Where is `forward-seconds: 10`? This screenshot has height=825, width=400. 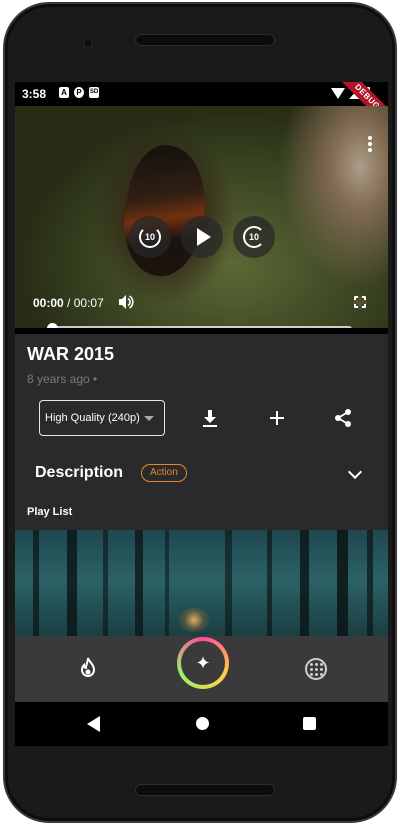 forward-seconds: 10 is located at coordinates (253, 237).